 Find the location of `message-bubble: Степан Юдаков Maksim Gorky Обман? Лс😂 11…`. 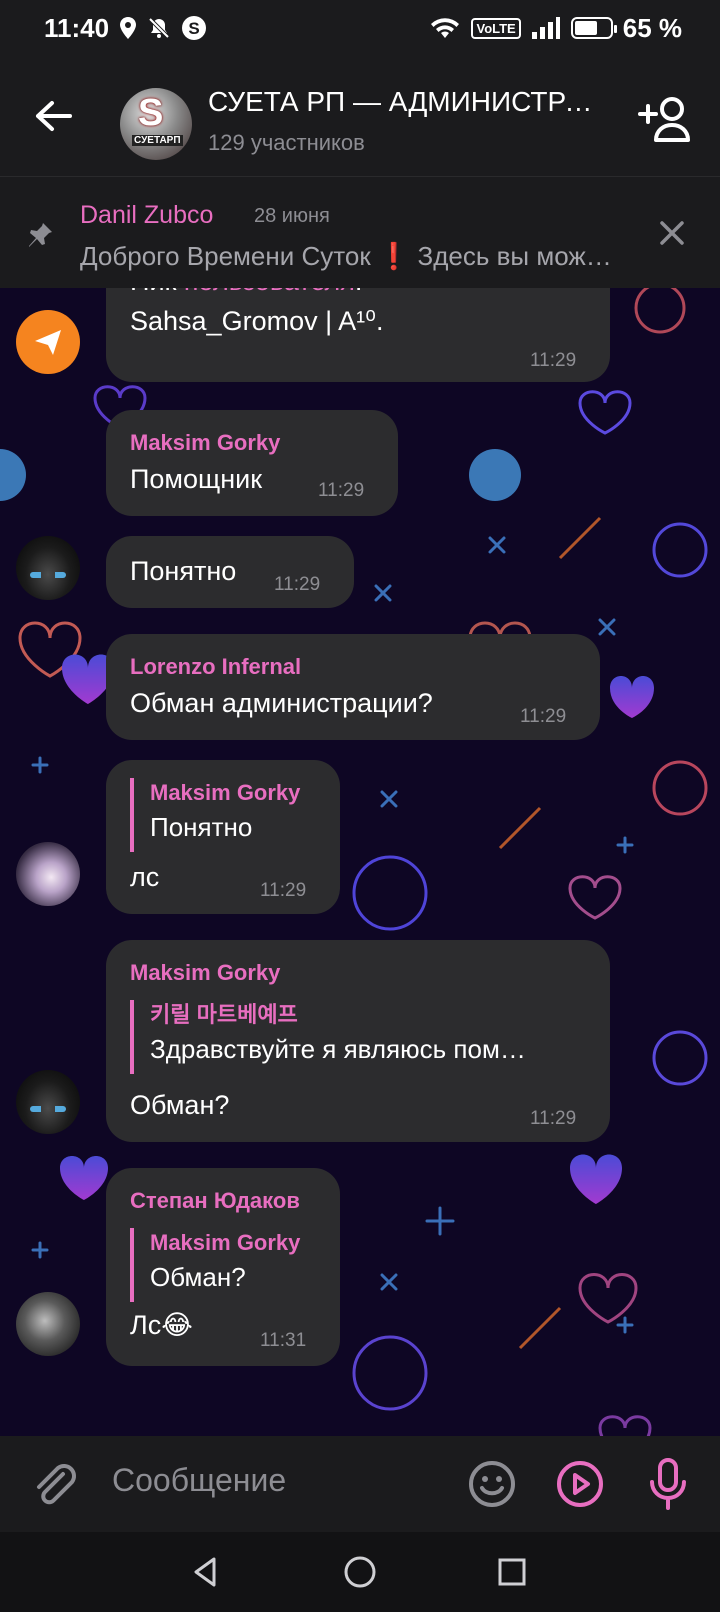

message-bubble: Степан Юдаков Maksim Gorky Обман? Лс😂 11… is located at coordinates (223, 1267).